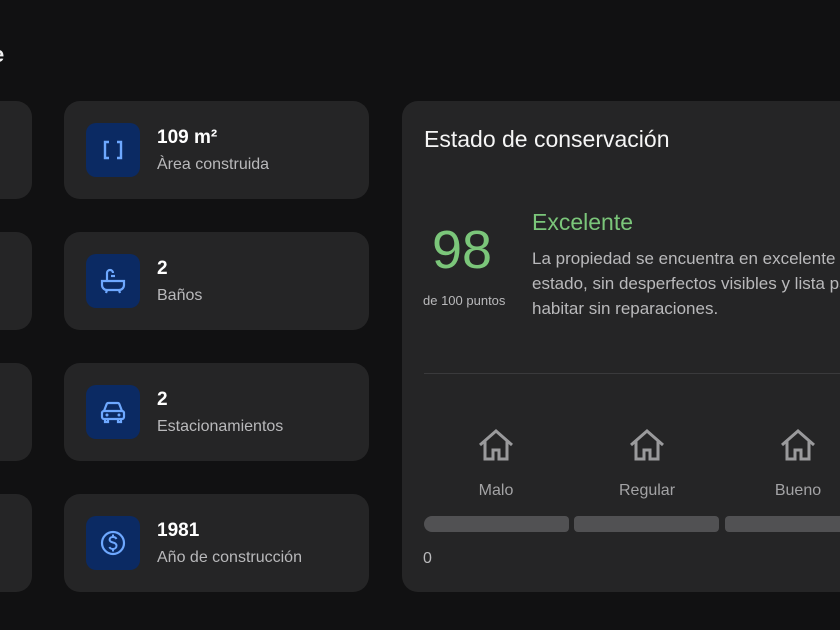 The width and height of the screenshot is (840, 630). I want to click on score-number: 98, so click(462, 250).